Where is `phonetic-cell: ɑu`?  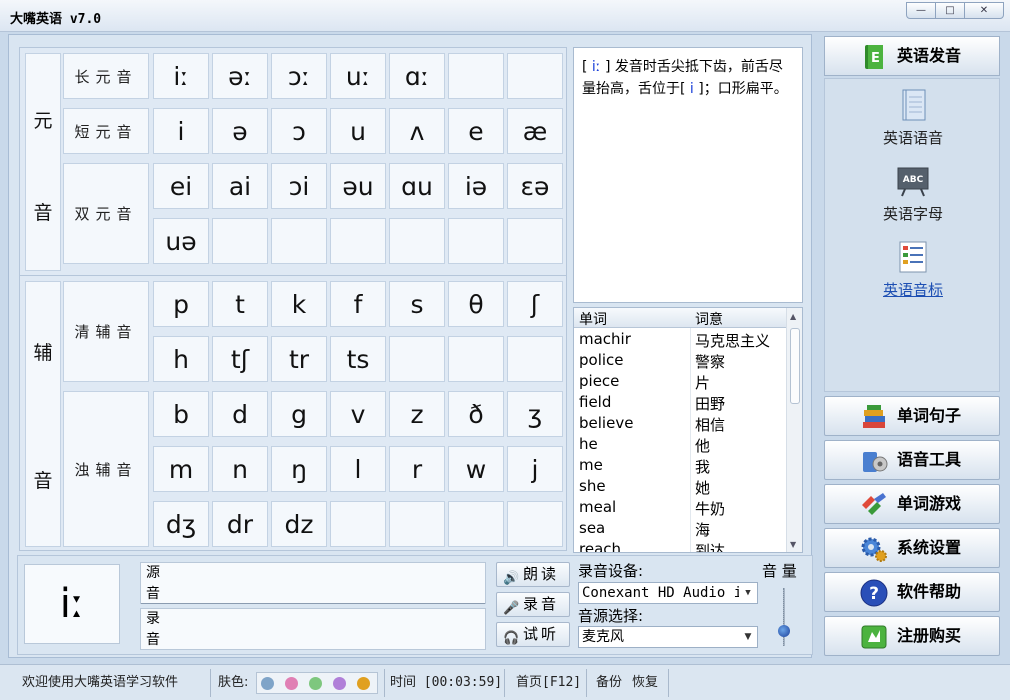 phonetic-cell: ɑu is located at coordinates (417, 186).